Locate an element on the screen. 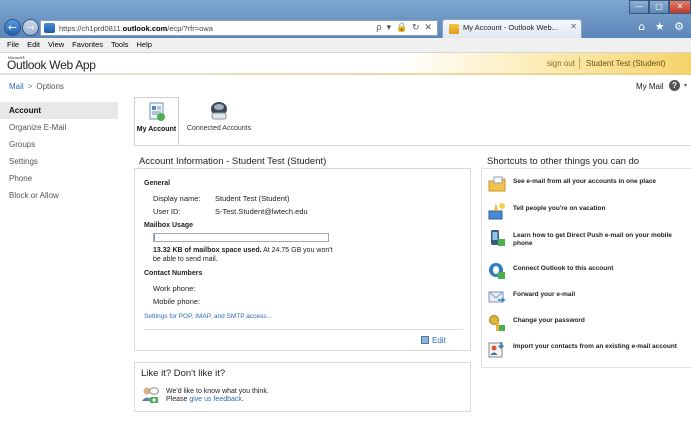  browser-tab: My Account - Outlook Web... ✕ is located at coordinates (512, 28).